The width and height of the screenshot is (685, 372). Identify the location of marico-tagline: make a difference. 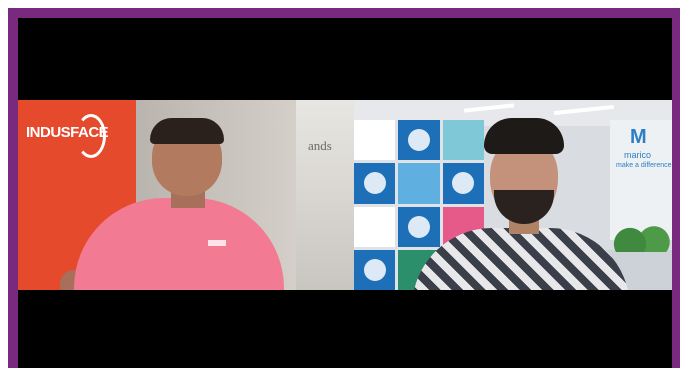
(644, 165).